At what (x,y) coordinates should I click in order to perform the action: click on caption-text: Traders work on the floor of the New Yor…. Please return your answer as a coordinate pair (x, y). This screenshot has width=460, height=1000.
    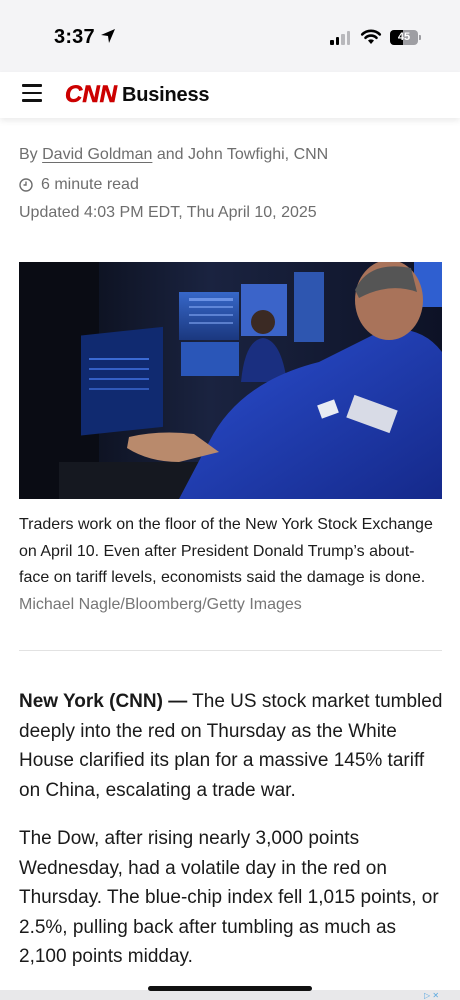
    Looking at the image, I should click on (226, 551).